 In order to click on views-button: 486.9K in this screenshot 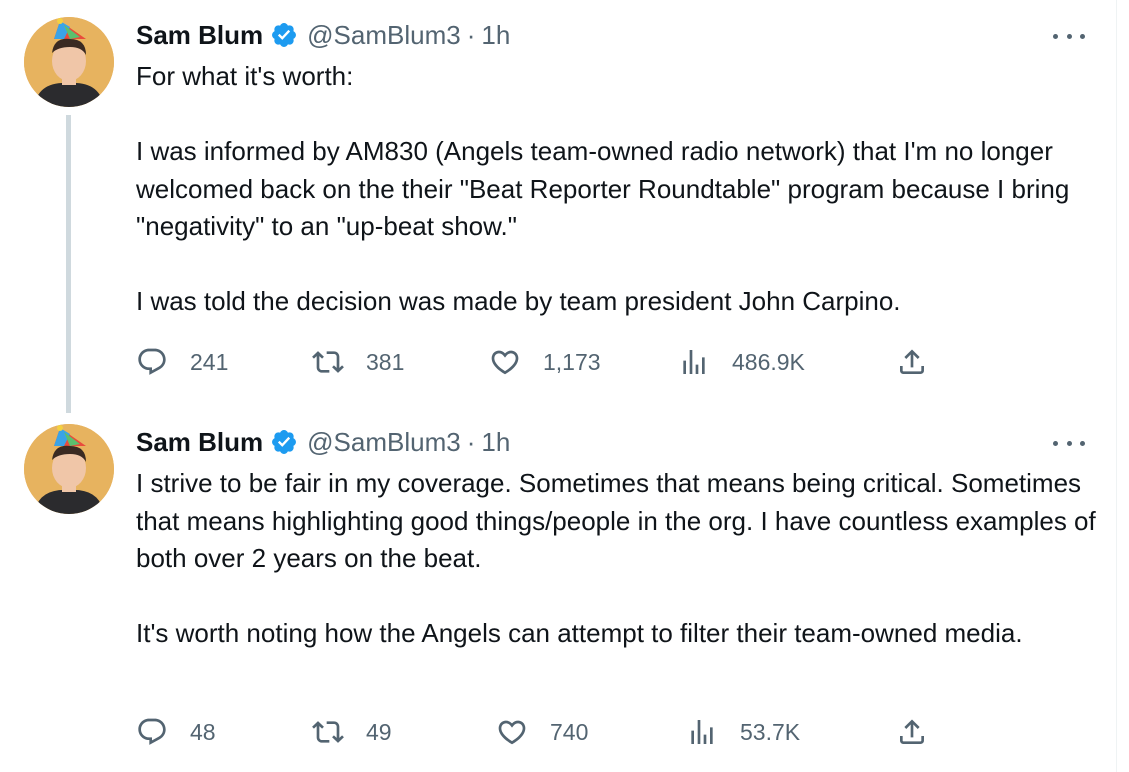, I will do `click(741, 362)`.